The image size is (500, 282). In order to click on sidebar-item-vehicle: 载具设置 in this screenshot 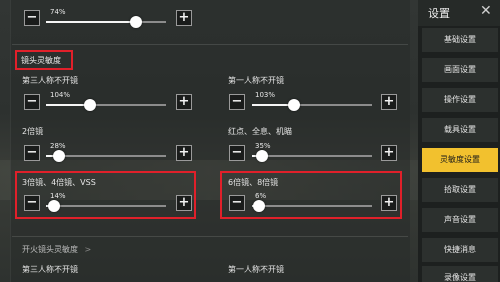, I will do `click(460, 130)`.